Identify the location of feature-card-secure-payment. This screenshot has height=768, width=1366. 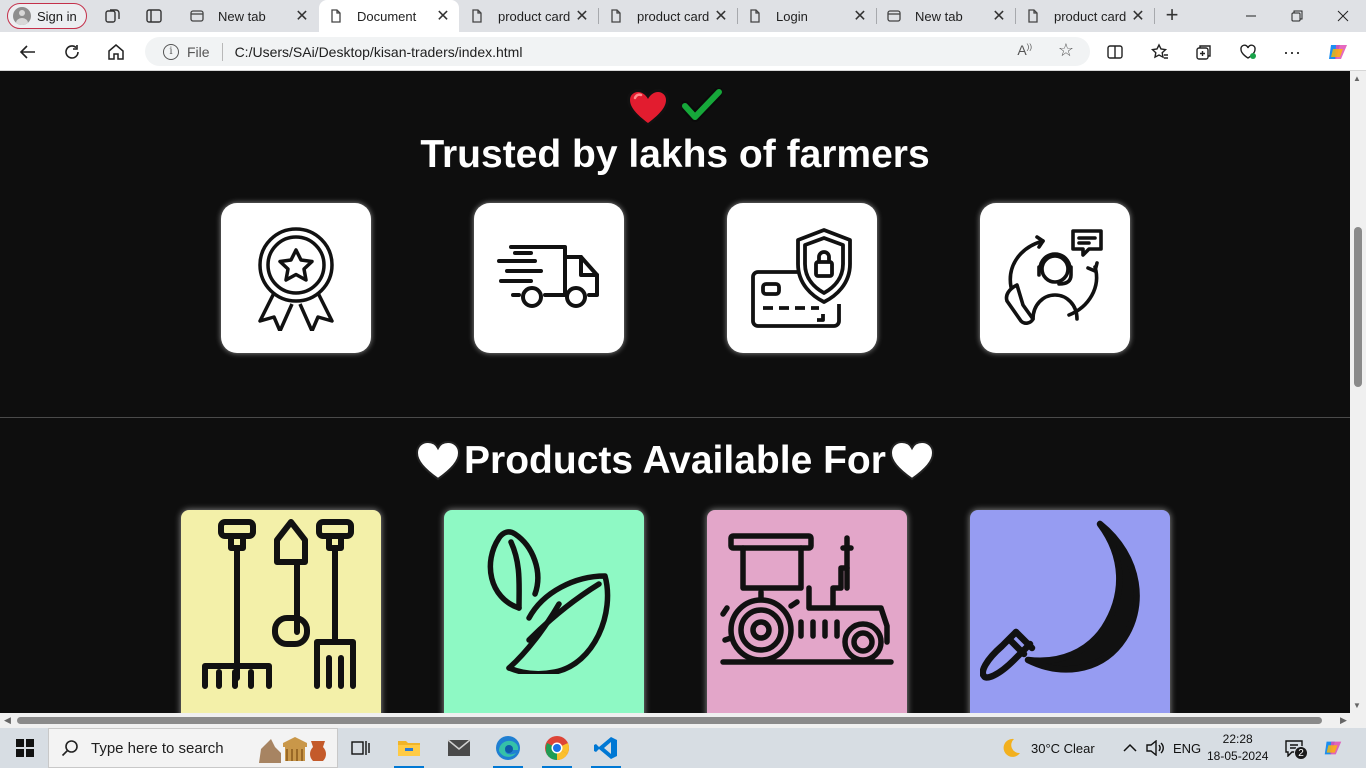
(802, 278).